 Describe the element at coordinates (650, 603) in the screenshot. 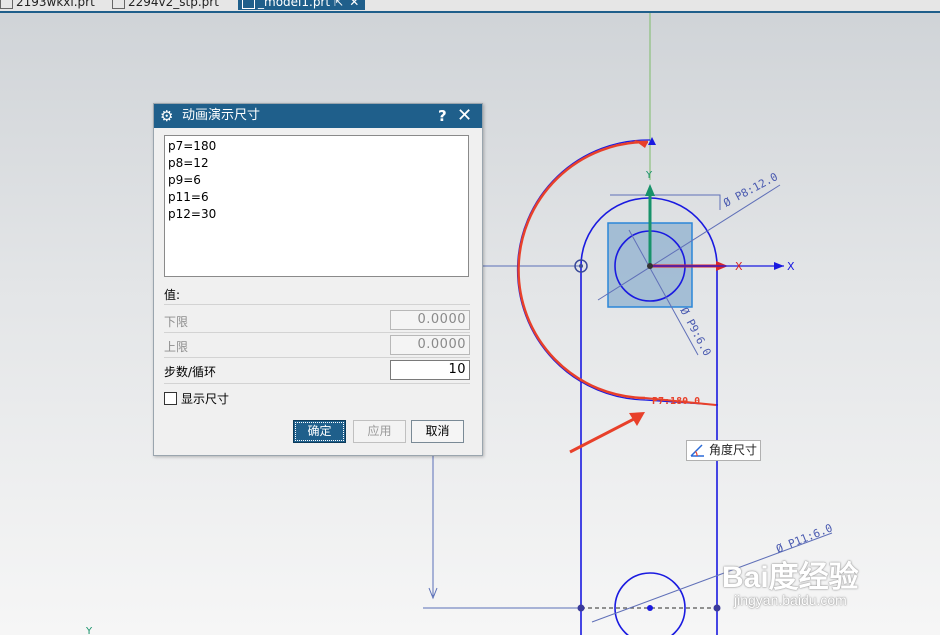

I see `hole-bottom` at that location.